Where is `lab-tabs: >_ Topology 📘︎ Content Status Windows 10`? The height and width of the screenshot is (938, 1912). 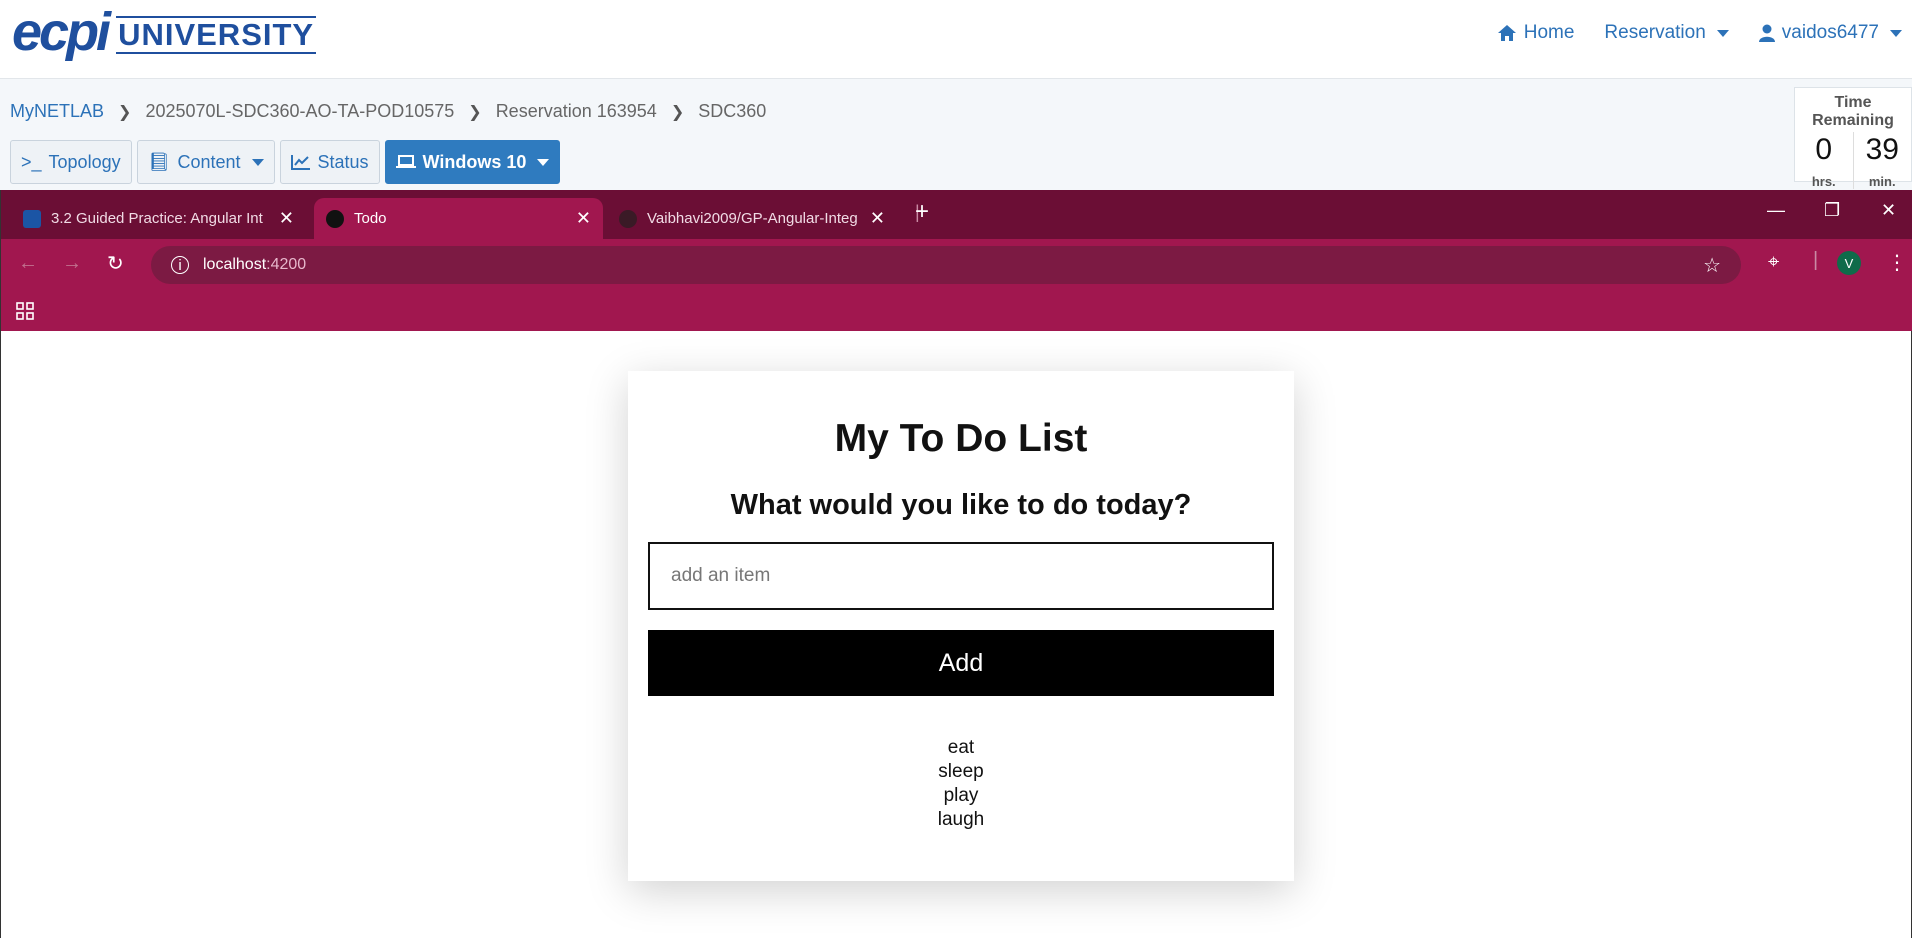 lab-tabs: >_ Topology 📘︎ Content Status Windows 10 is located at coordinates (285, 162).